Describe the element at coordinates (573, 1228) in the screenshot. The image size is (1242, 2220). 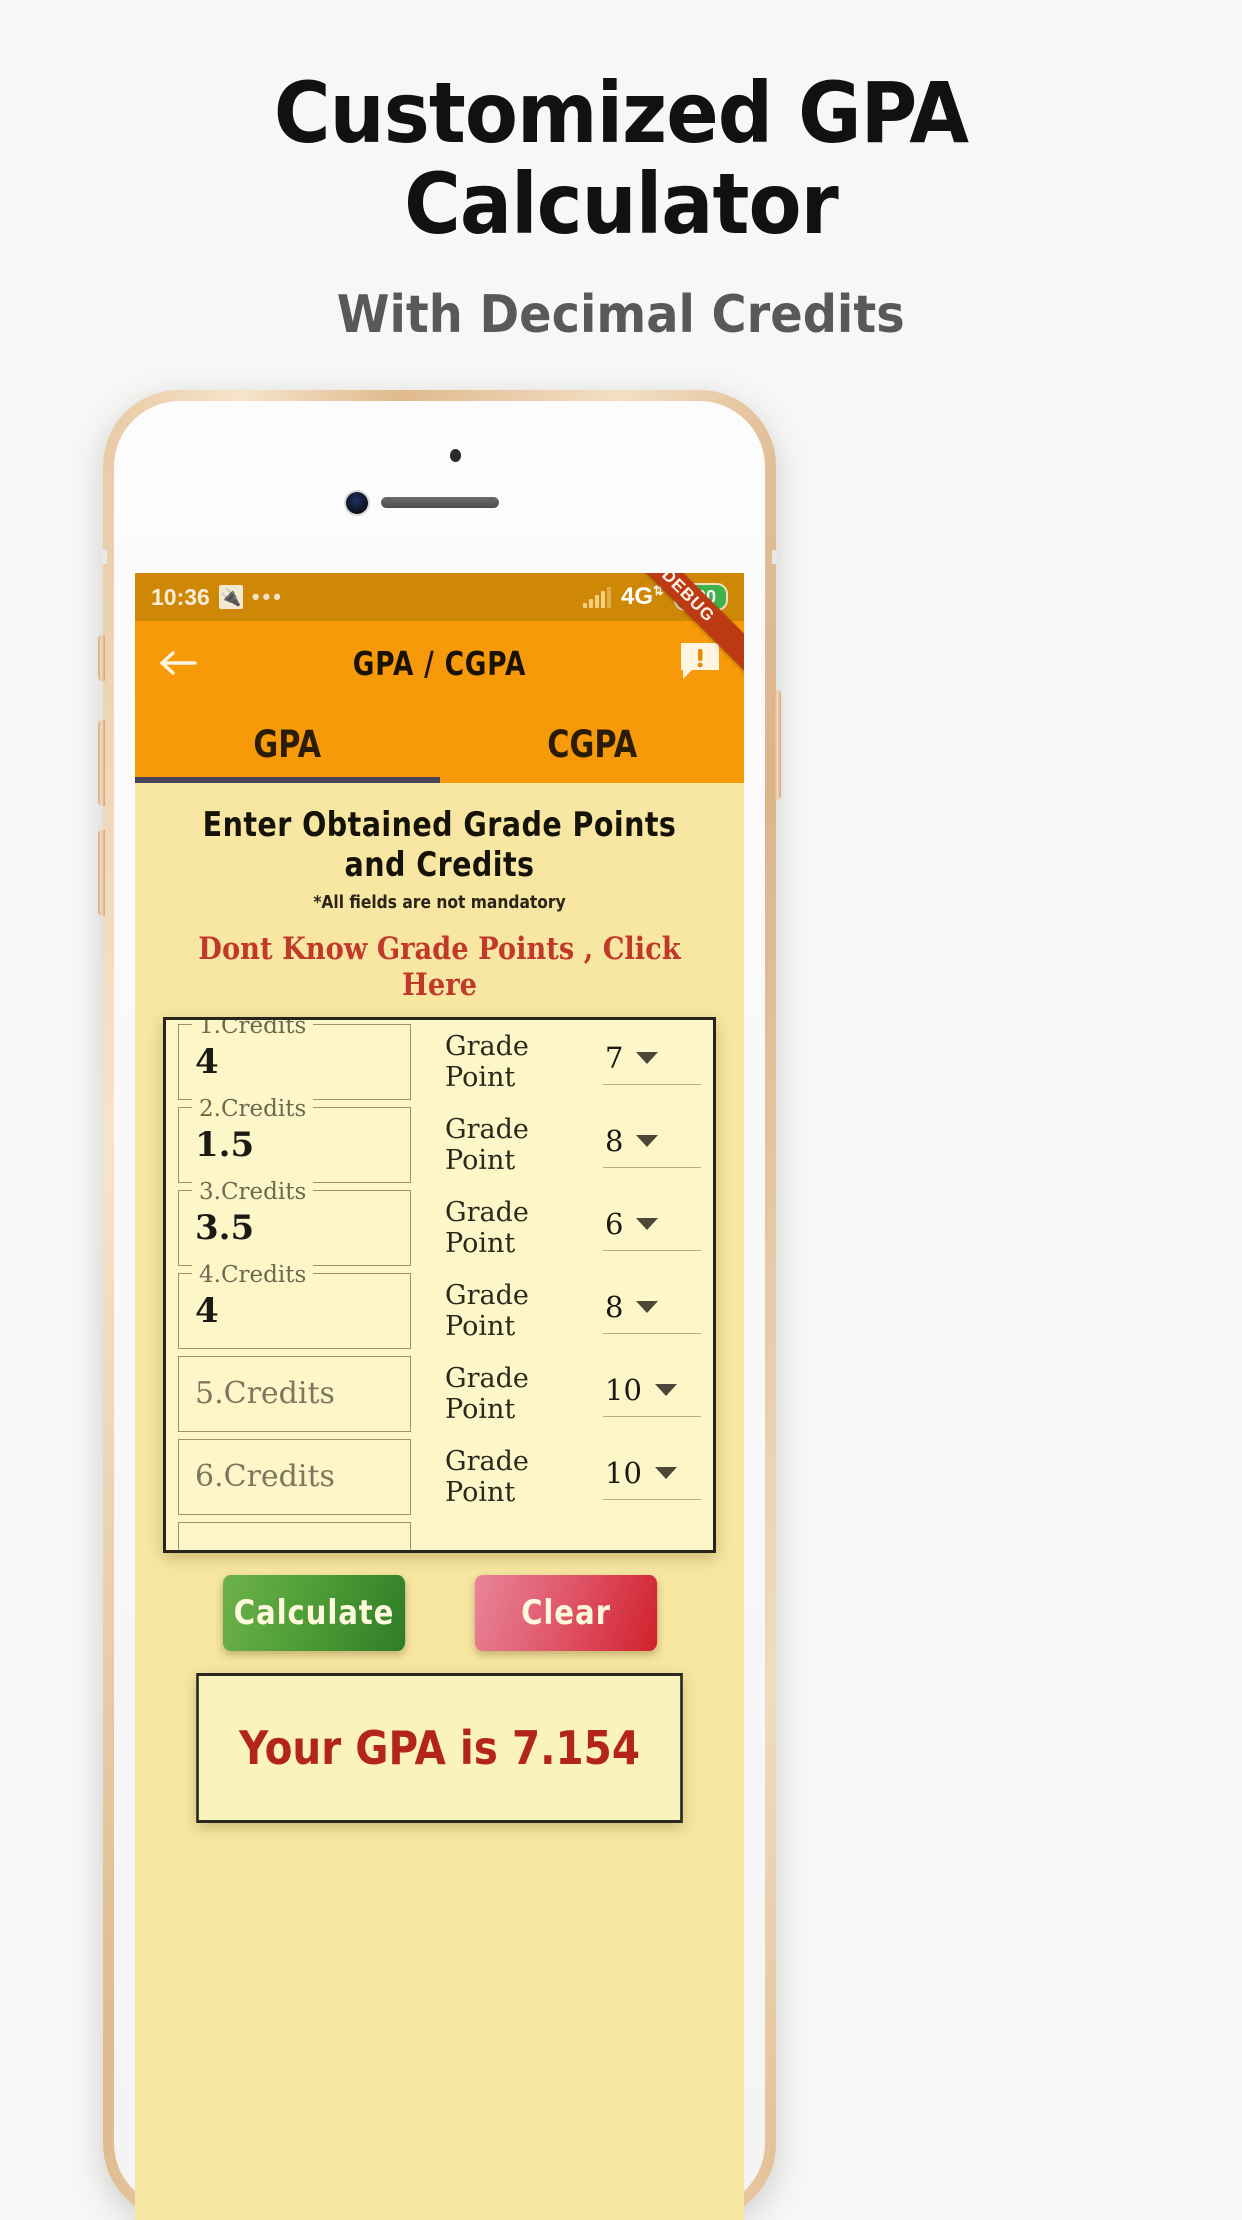
I see `grade-point-group-3: Grade Point 6` at that location.